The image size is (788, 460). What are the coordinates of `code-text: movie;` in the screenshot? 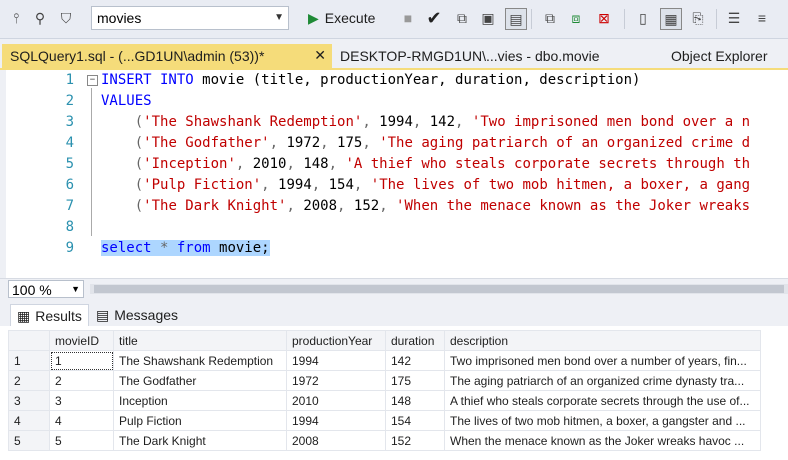 It's located at (240, 248).